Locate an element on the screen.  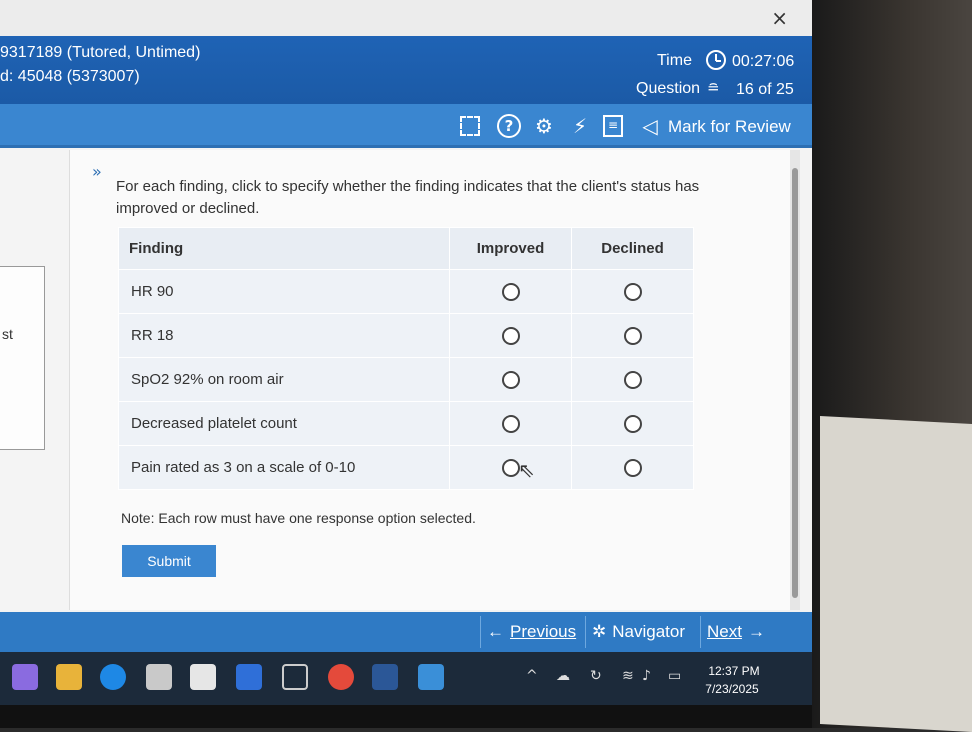
edge-browser-icon is located at coordinates (113, 677).